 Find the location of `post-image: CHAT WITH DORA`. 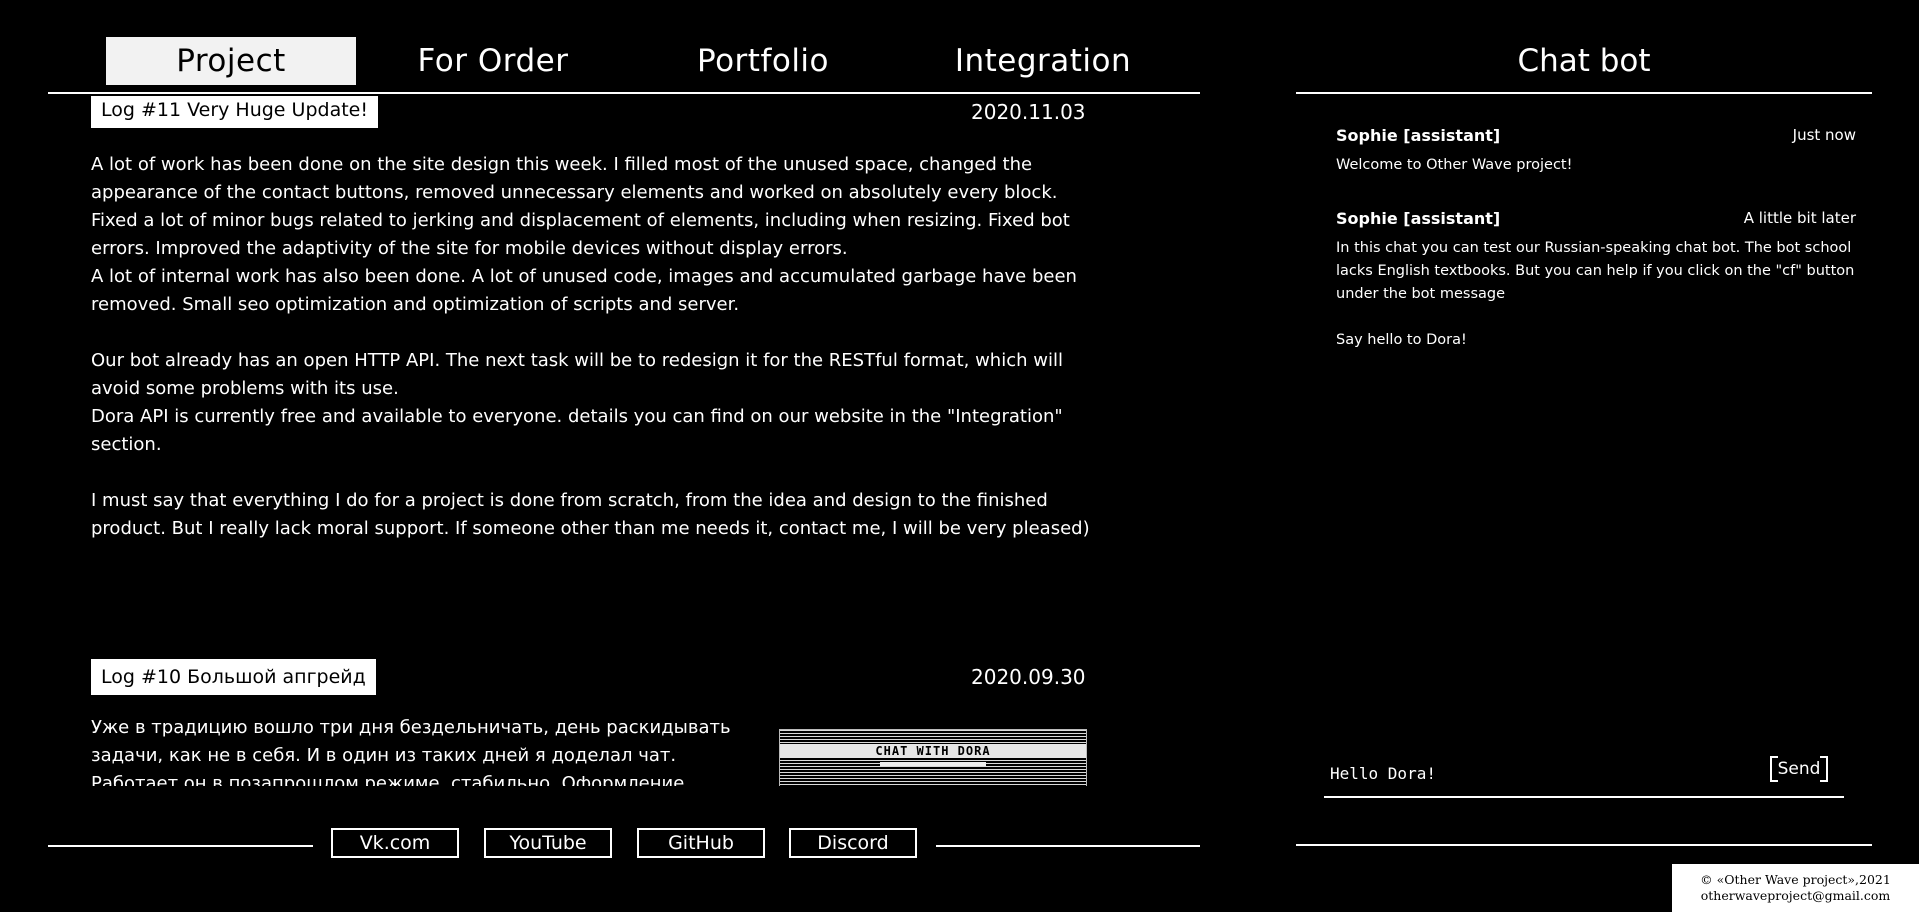

post-image: CHAT WITH DORA is located at coordinates (933, 757).